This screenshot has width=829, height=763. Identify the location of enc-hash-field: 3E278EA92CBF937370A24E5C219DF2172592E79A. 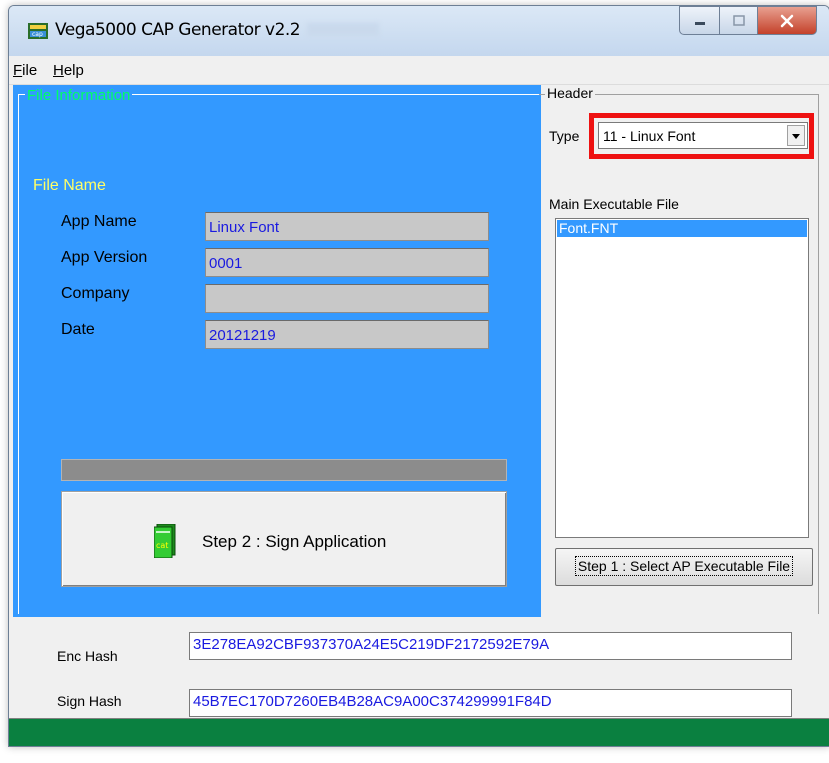
(490, 646).